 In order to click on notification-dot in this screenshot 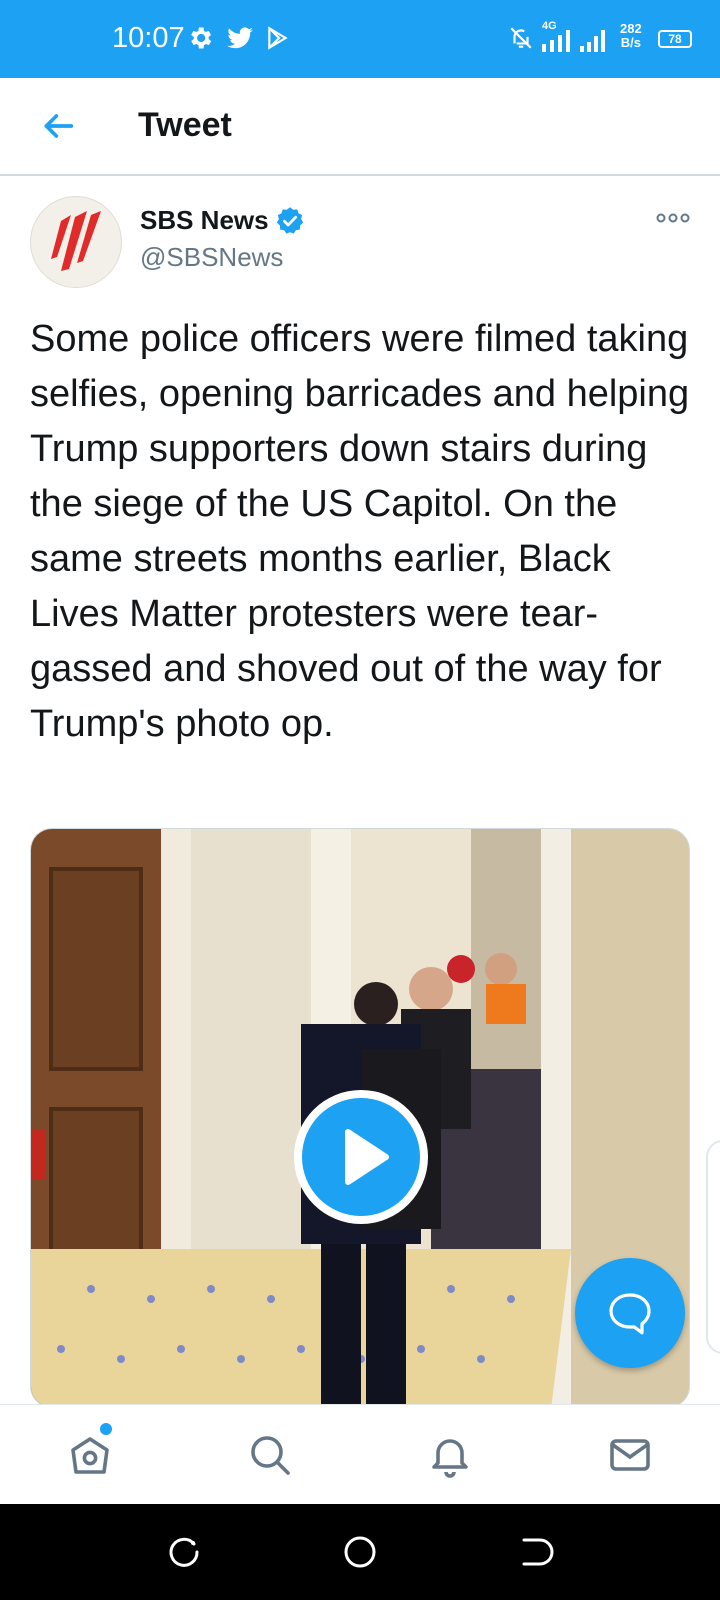, I will do `click(106, 1429)`.